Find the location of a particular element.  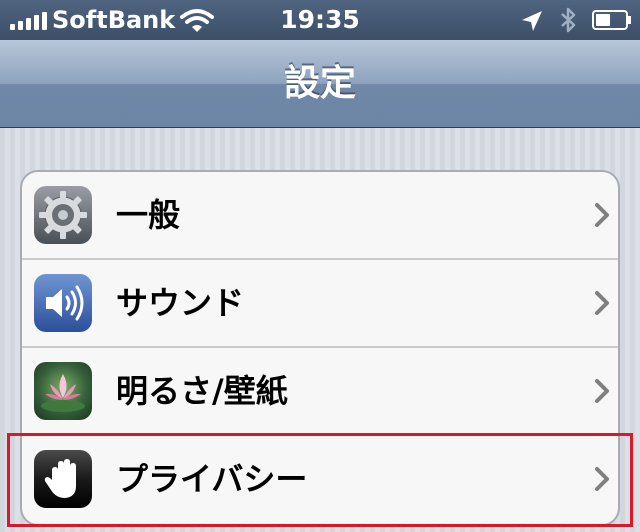

page-title: 設定 is located at coordinates (319, 83).